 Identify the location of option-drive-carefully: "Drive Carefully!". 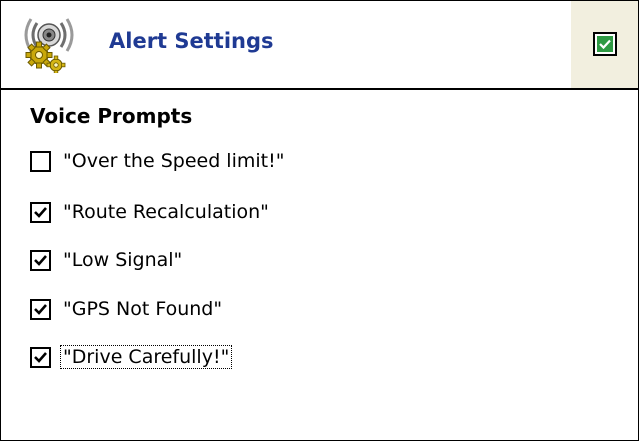
(131, 357).